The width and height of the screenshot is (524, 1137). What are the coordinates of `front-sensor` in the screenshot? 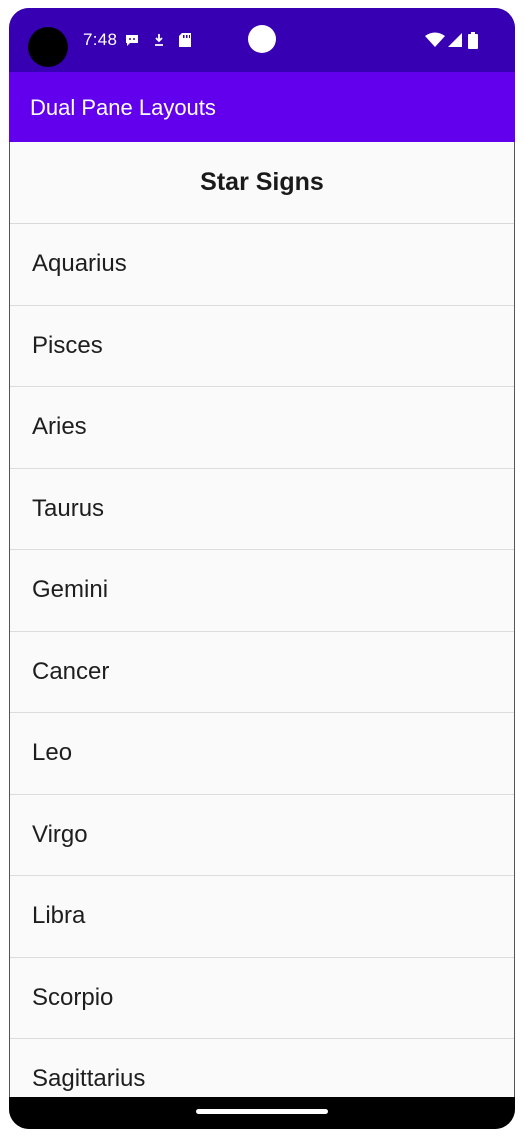 It's located at (262, 39).